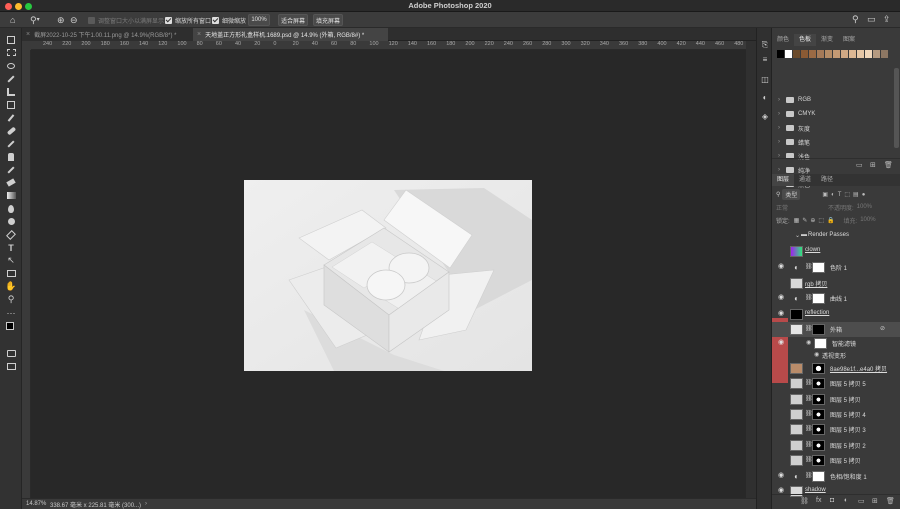 Image resolution: width=900 pixels, height=509 pixels. I want to click on resize-windows-checkbox, so click(91, 20).